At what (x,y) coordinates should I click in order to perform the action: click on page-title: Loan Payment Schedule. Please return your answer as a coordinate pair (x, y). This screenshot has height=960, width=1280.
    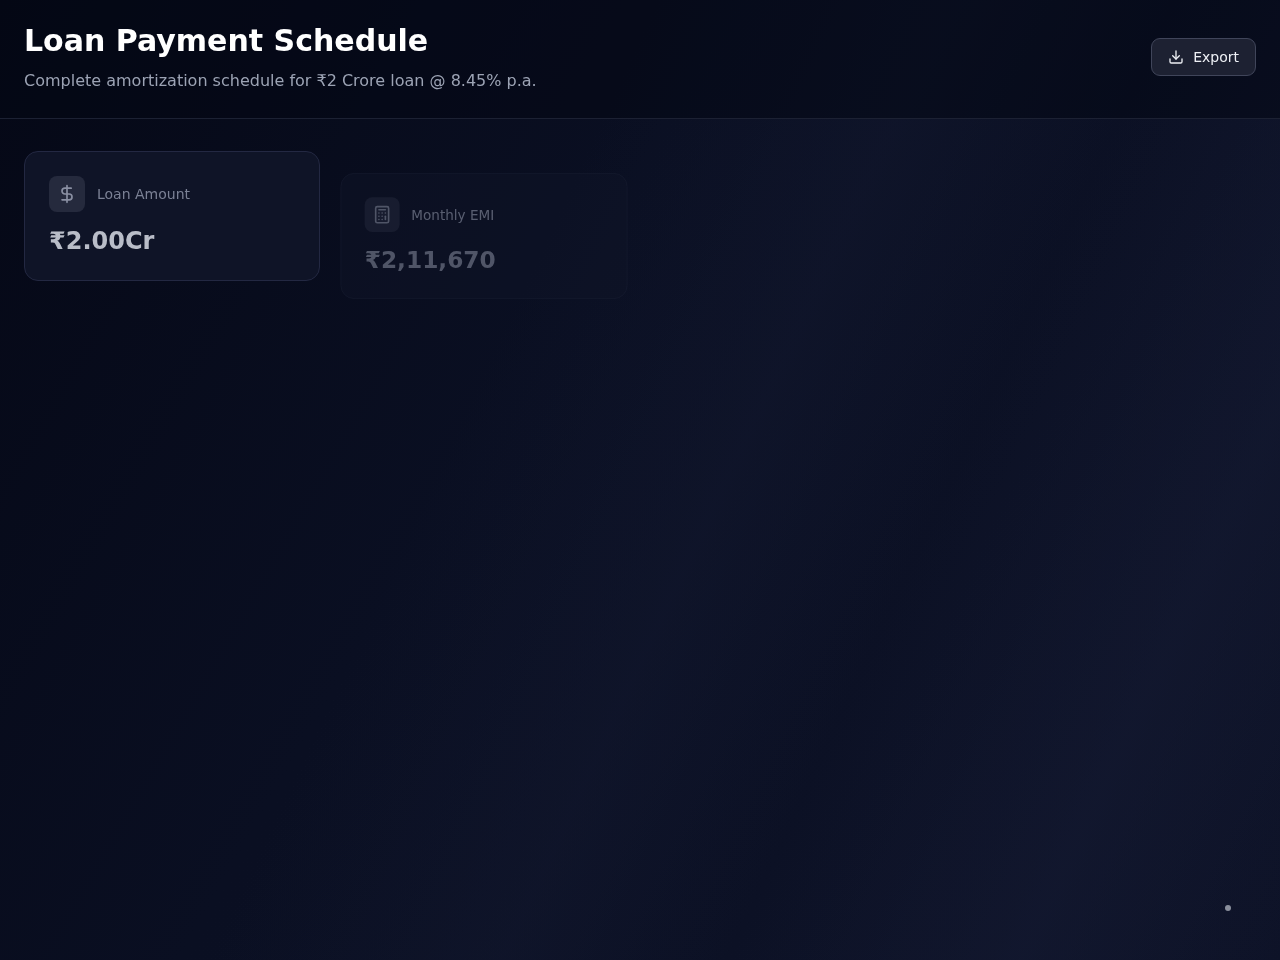
    Looking at the image, I should click on (227, 41).